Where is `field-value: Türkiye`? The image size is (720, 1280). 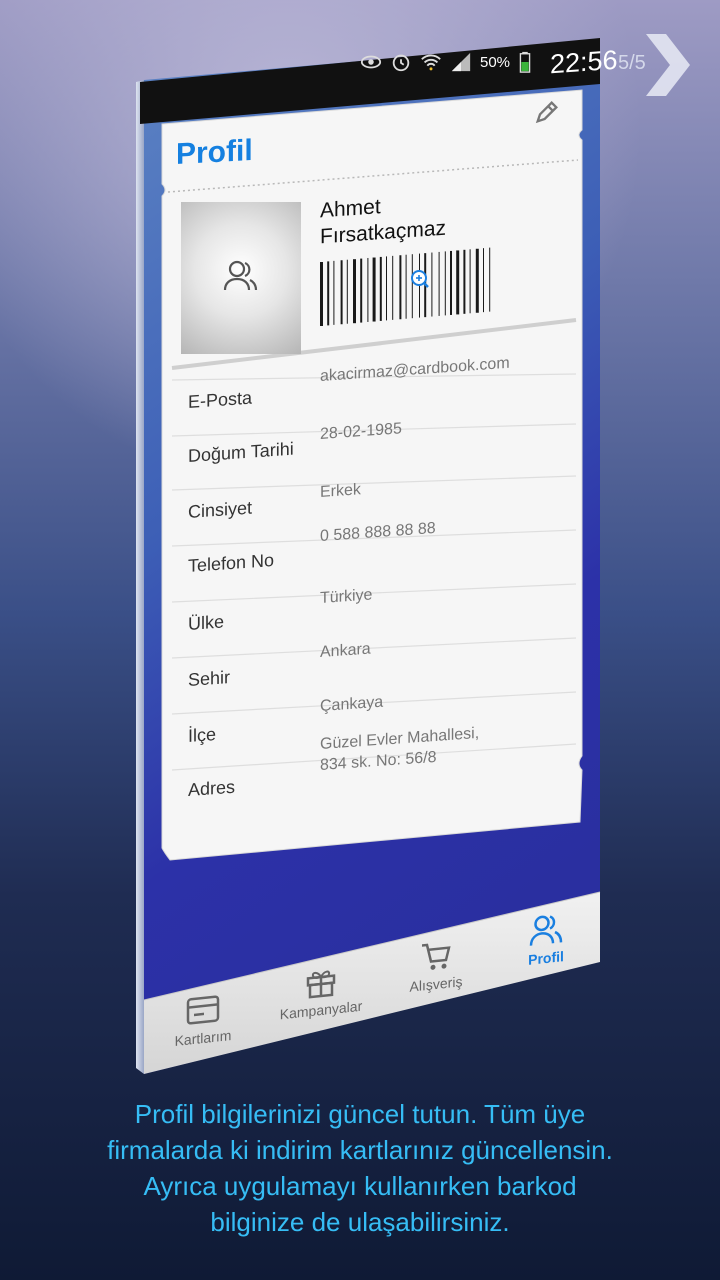 field-value: Türkiye is located at coordinates (346, 596).